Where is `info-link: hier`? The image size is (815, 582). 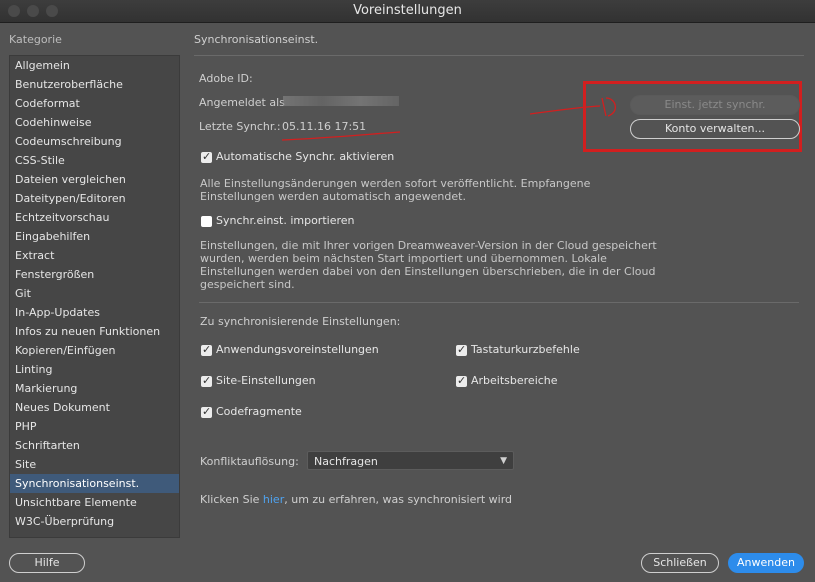 info-link: hier is located at coordinates (273, 499).